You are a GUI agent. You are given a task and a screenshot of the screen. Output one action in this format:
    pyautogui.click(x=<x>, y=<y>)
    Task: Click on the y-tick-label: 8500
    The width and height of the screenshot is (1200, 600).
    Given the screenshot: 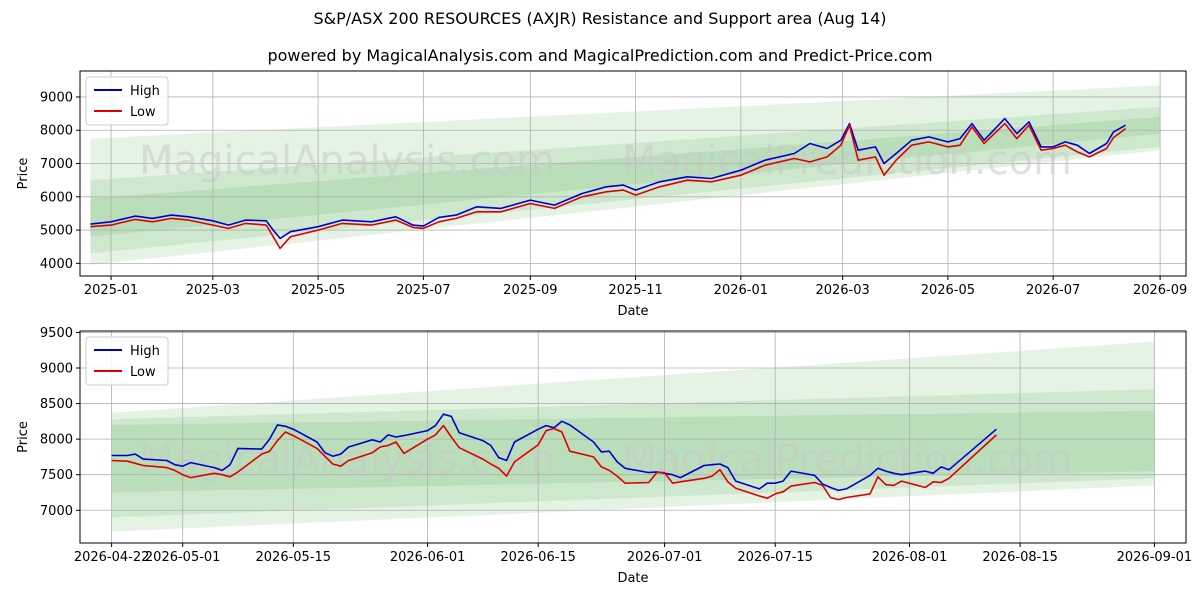 What is the action you would take?
    pyautogui.click(x=56, y=404)
    